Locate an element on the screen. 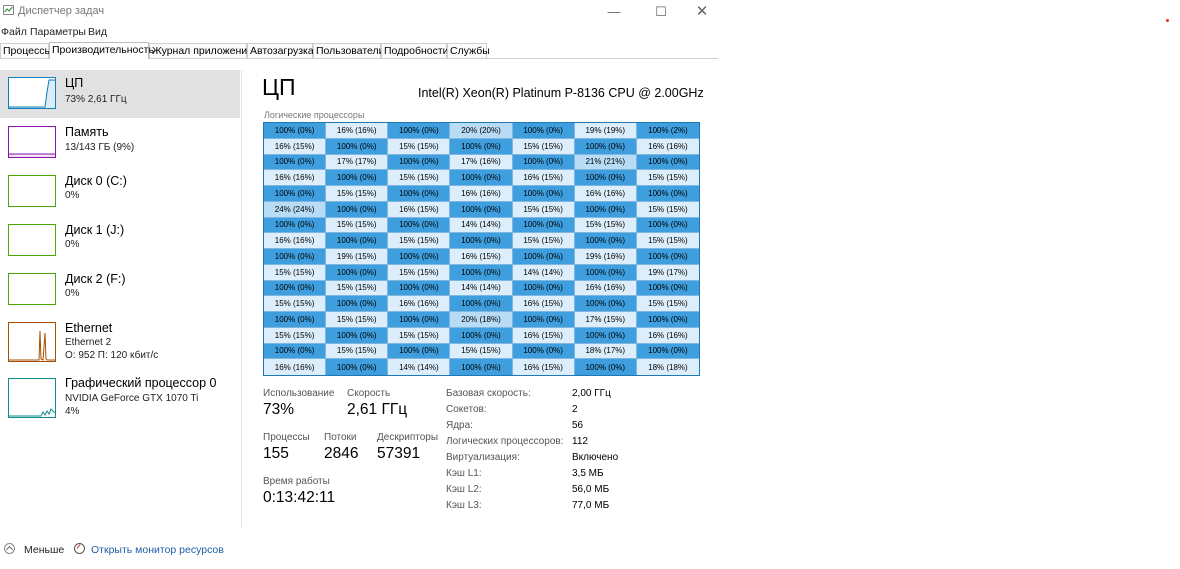 The image size is (1180, 569). processes-stat: Процессы 155 is located at coordinates (286, 447).